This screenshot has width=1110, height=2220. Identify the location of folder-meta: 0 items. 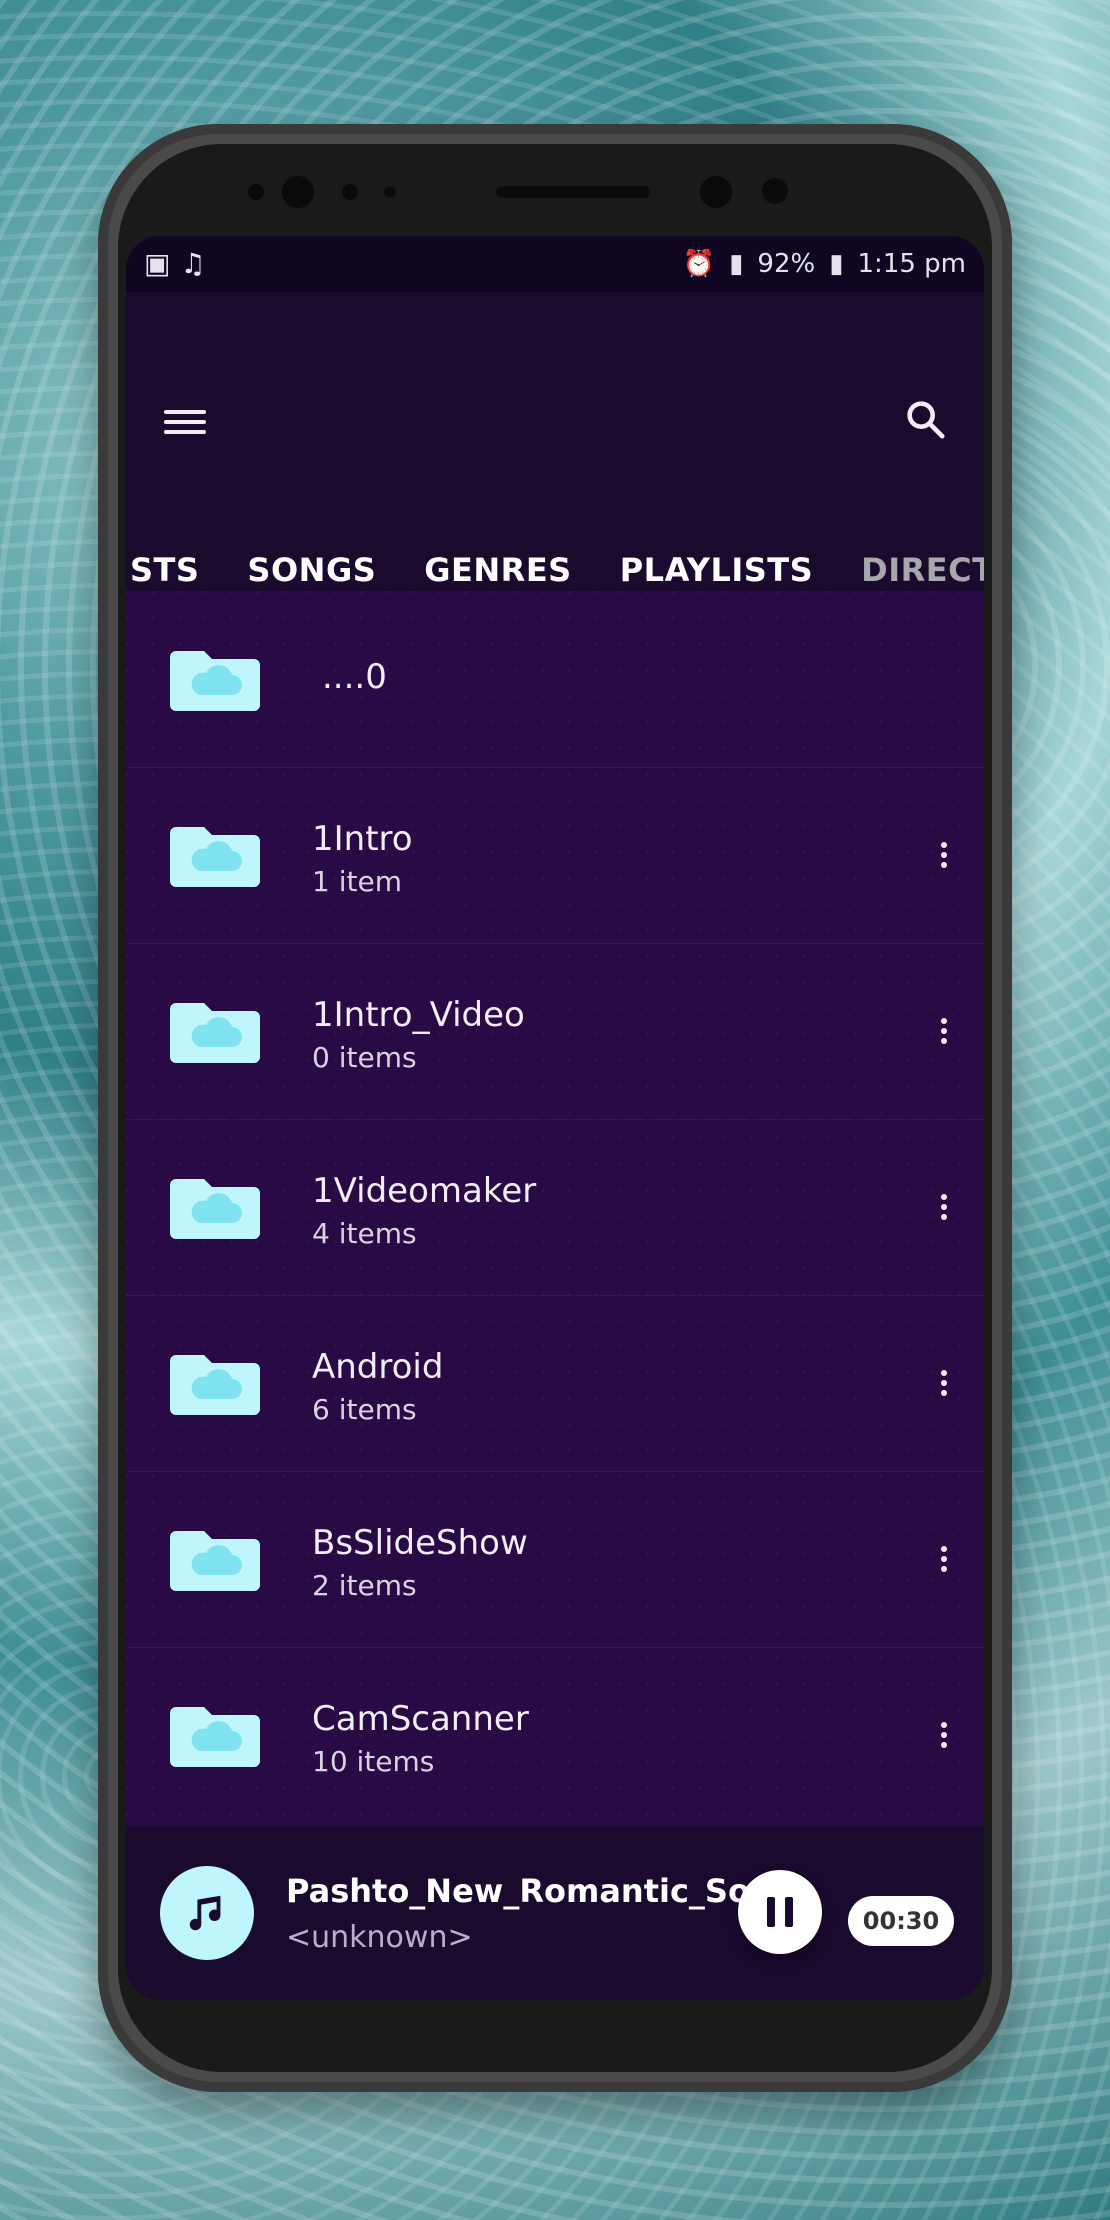
(364, 1057).